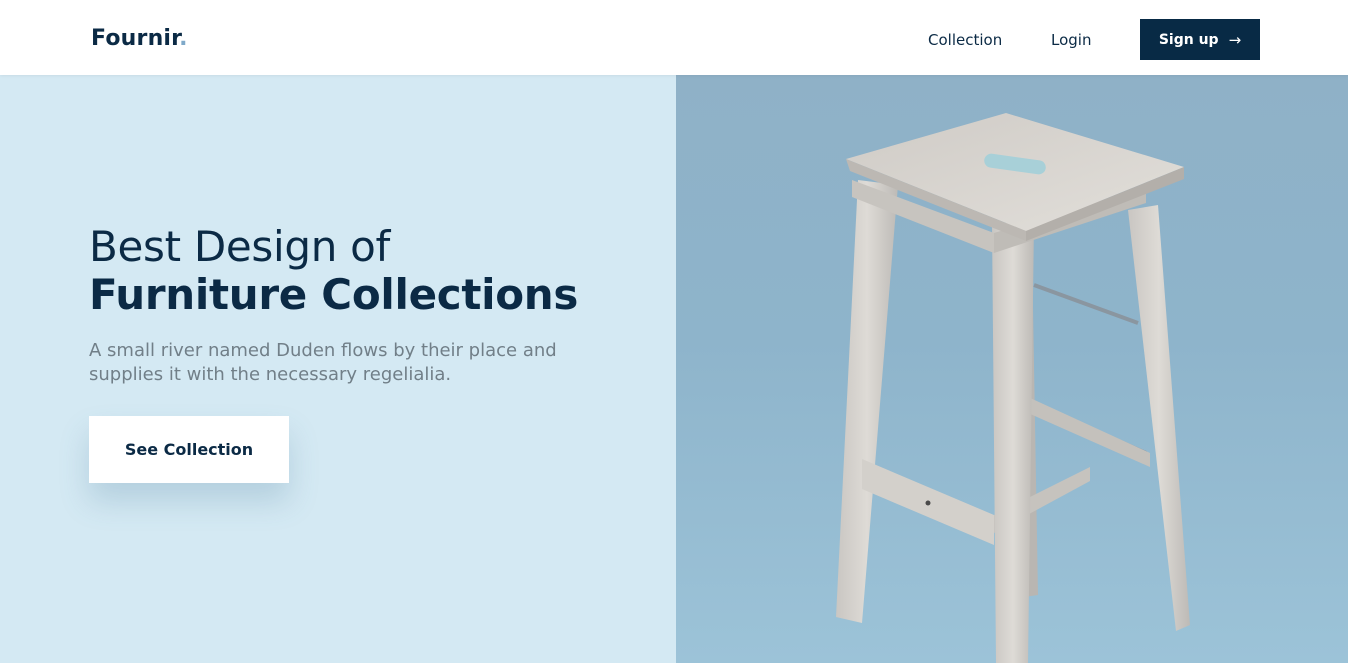  What do you see at coordinates (1071, 40) in the screenshot?
I see `nav-link-login: Login` at bounding box center [1071, 40].